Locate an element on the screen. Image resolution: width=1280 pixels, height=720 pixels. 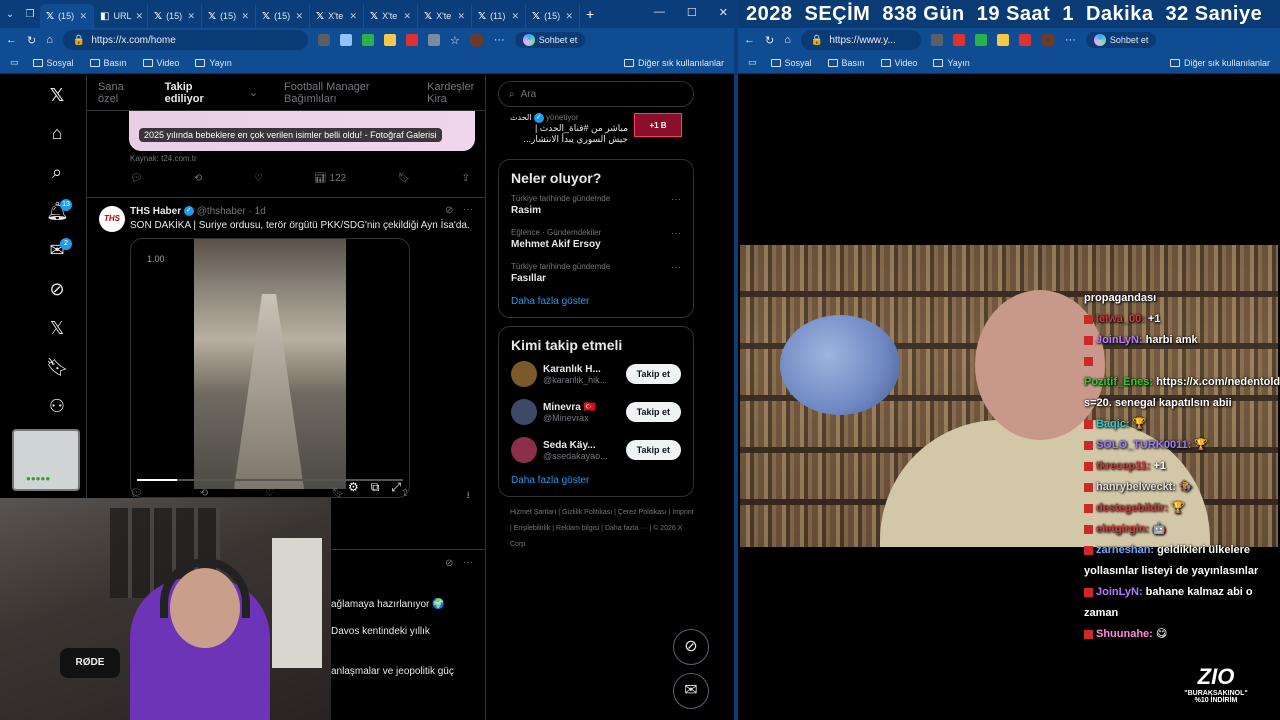
follow-button: Takip et is located at coordinates (653, 450).